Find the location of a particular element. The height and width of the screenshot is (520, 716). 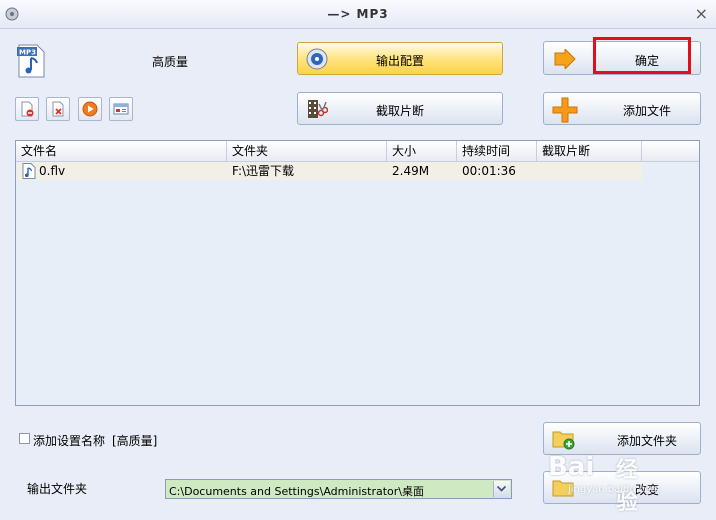

info-card-icon is located at coordinates (121, 109).